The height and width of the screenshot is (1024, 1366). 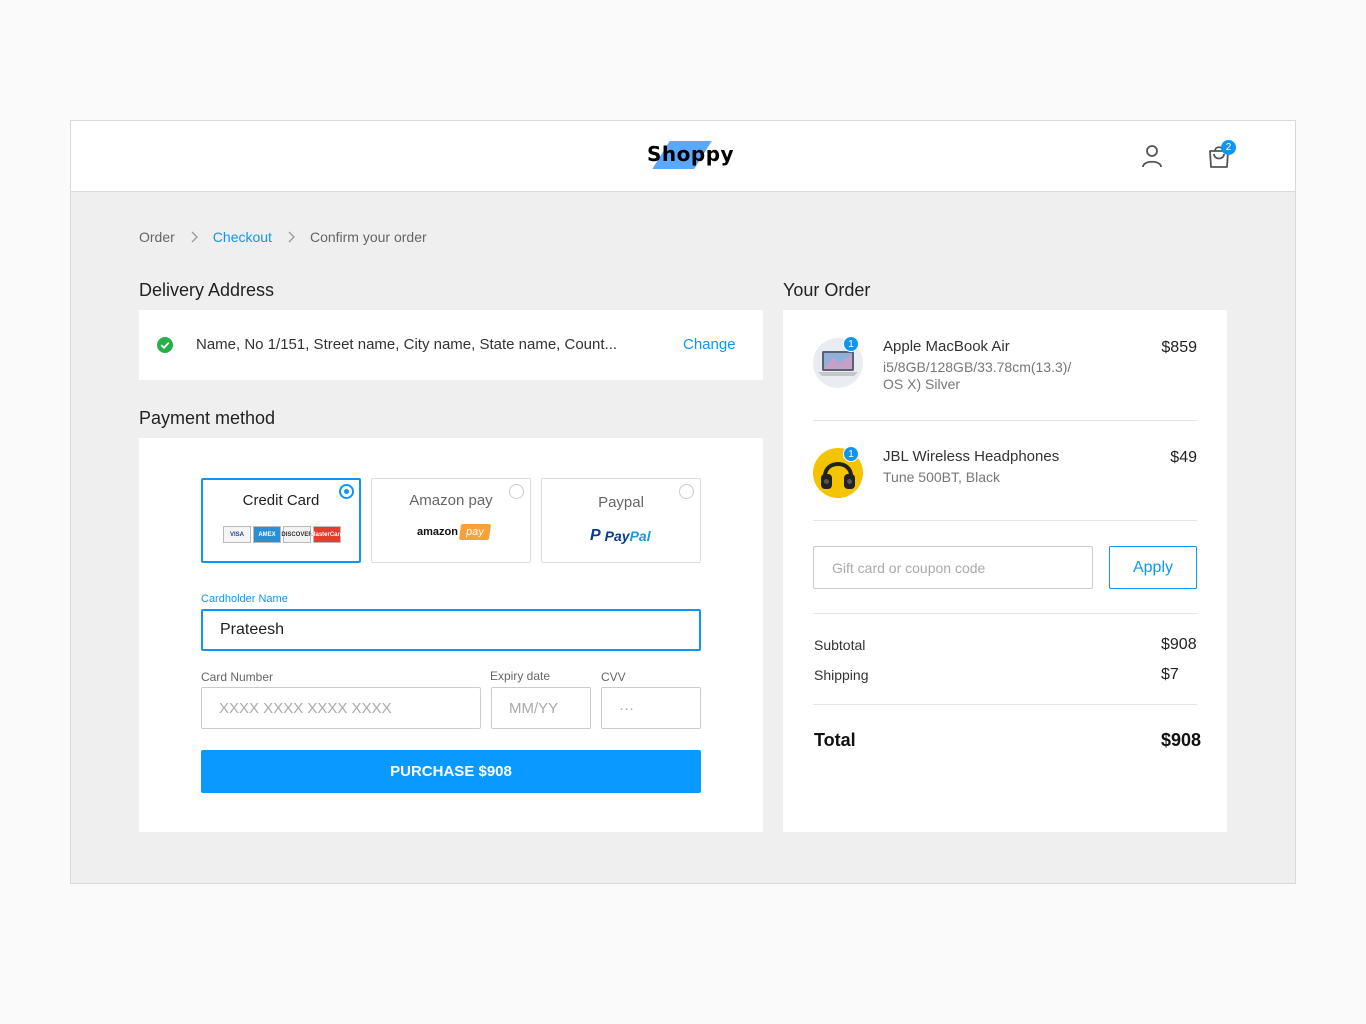 I want to click on shipping-label: Shipping, so click(x=841, y=675).